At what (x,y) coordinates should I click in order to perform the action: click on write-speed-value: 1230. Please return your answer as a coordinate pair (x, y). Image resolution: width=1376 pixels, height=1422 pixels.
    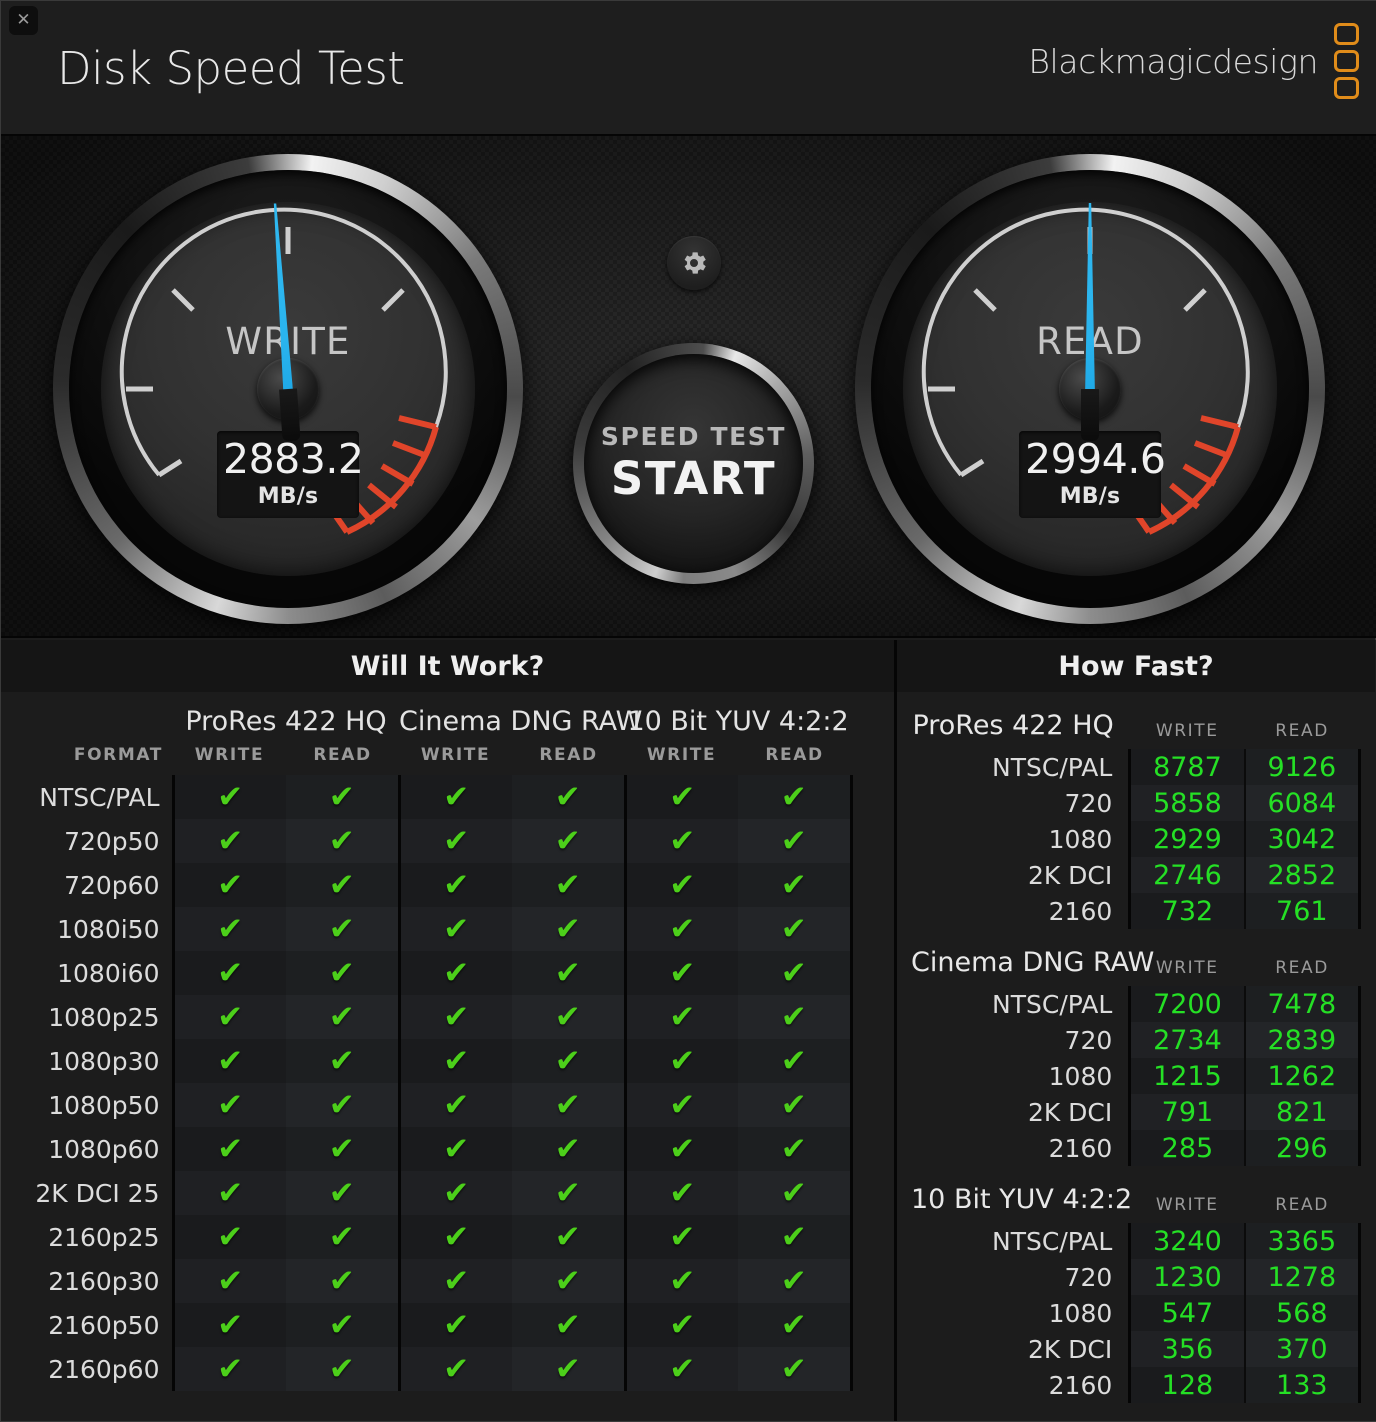
    Looking at the image, I should click on (1186, 1277).